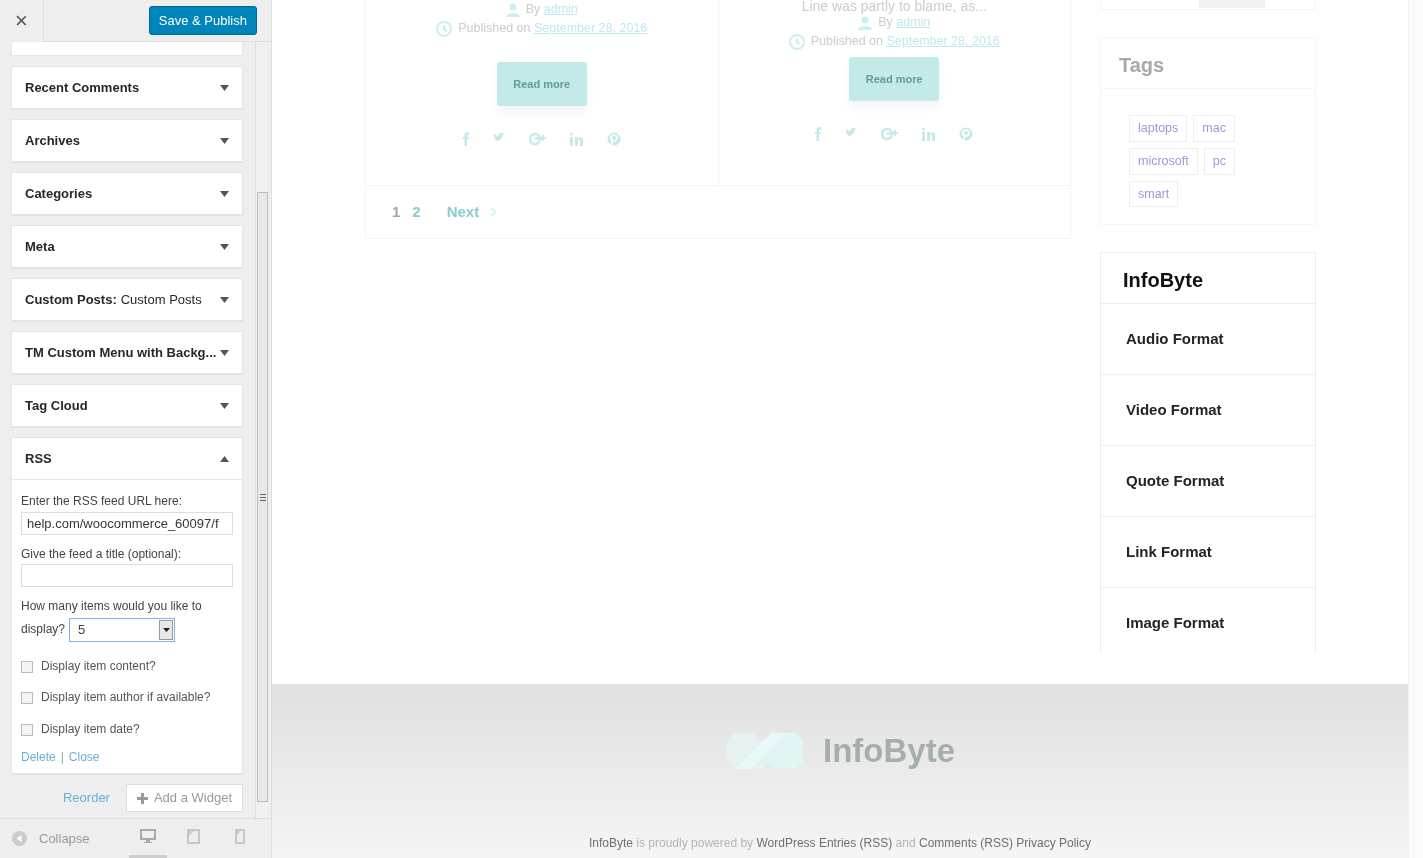 This screenshot has height=858, width=1423. Describe the element at coordinates (1208, 278) in the screenshot. I see `widget-heading: InfoByte` at that location.